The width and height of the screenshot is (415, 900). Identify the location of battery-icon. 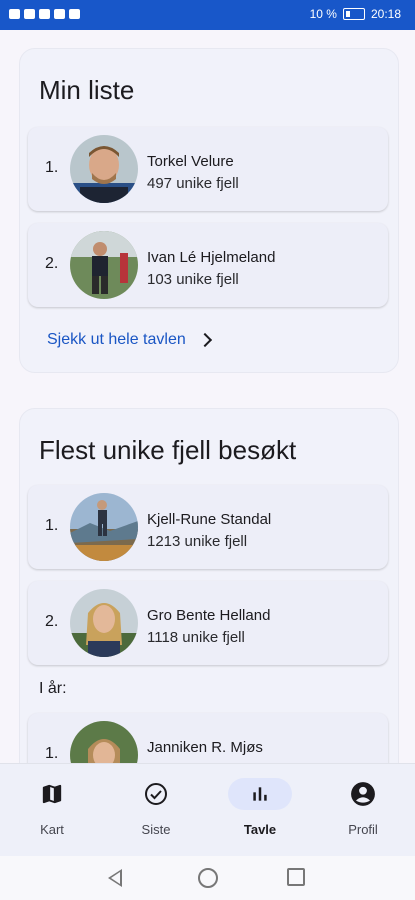
(353, 14).